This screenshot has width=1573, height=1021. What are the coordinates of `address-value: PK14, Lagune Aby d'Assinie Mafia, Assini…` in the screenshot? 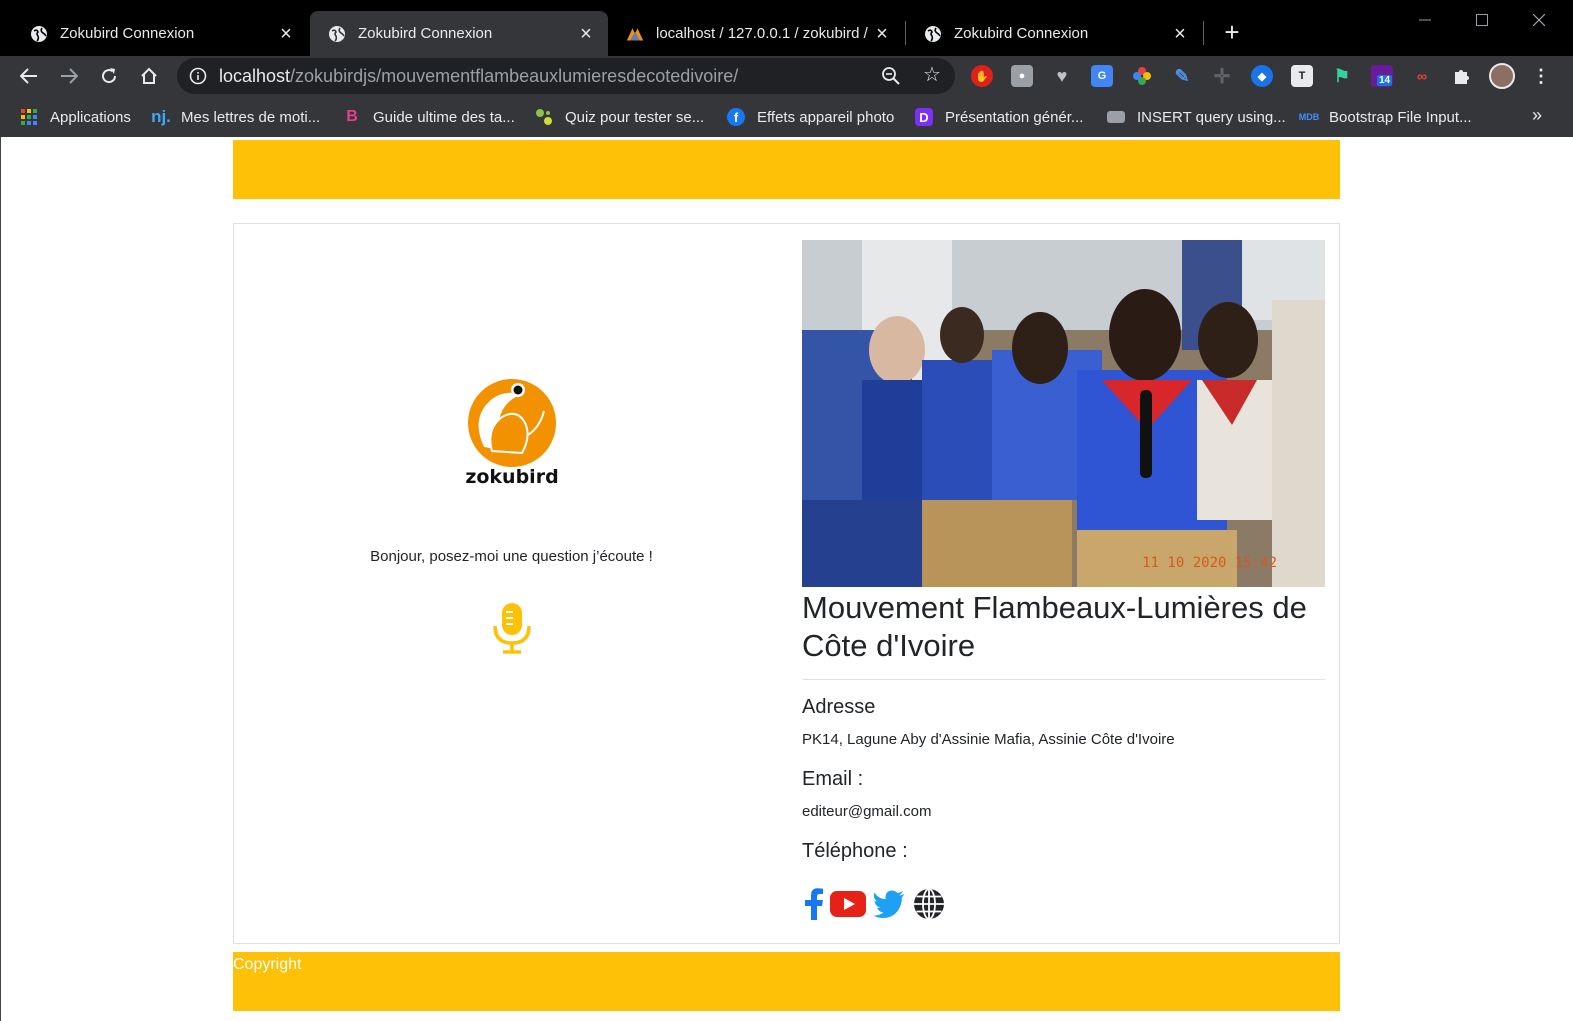 It's located at (988, 739).